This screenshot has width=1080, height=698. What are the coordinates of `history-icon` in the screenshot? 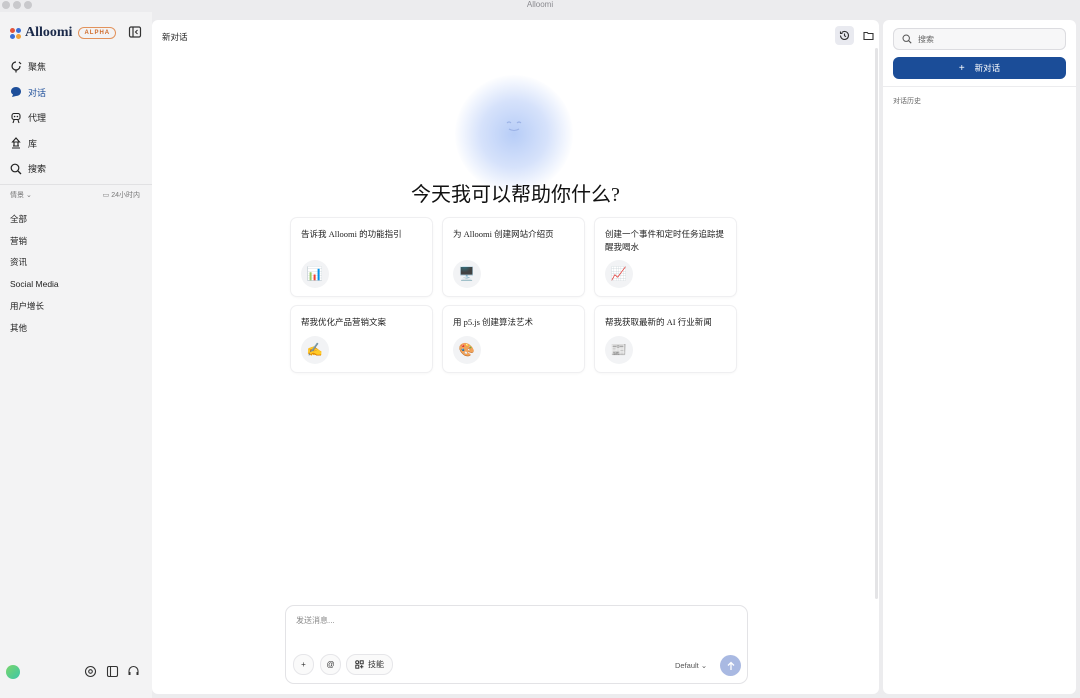 It's located at (844, 35).